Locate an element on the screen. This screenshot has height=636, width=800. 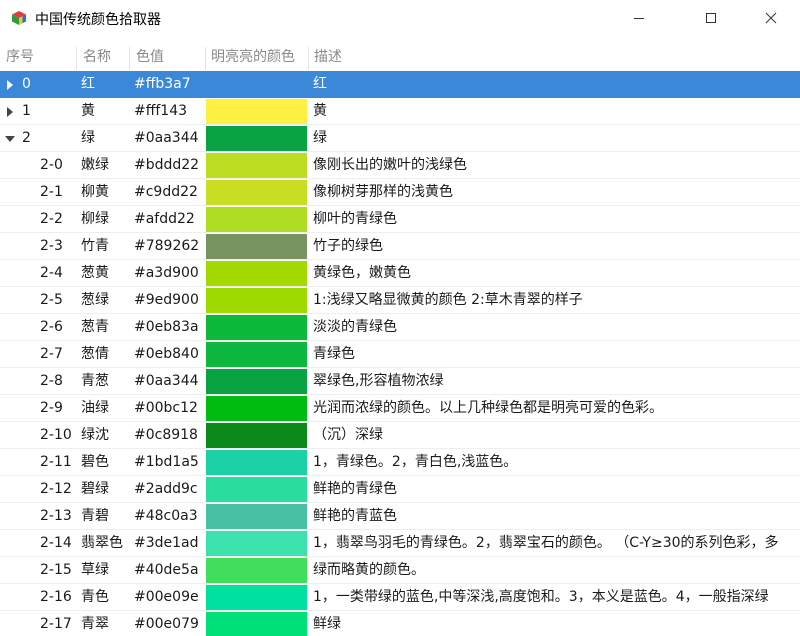
row-index: 2-4 is located at coordinates (51, 273).